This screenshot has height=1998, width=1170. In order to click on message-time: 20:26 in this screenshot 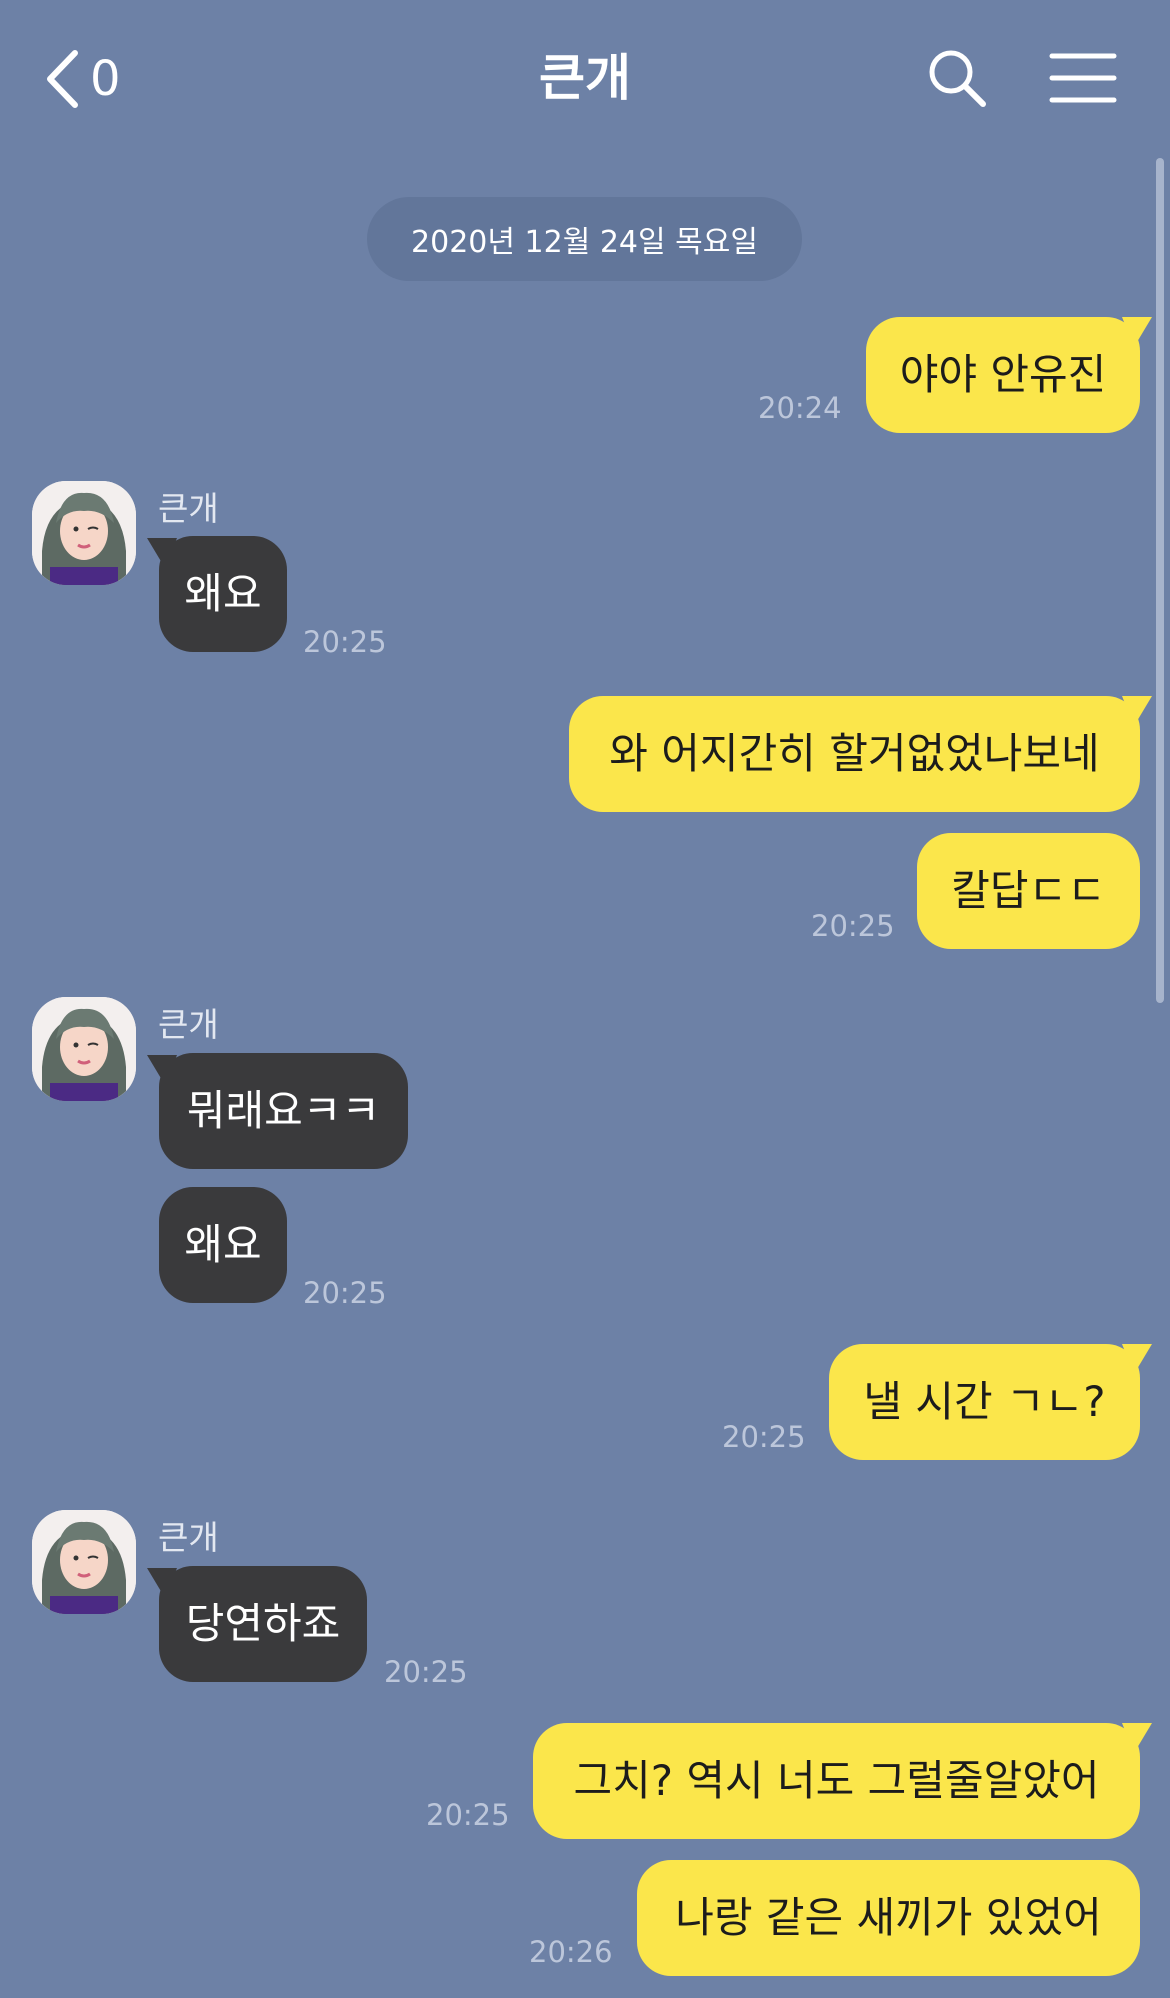, I will do `click(571, 1952)`.